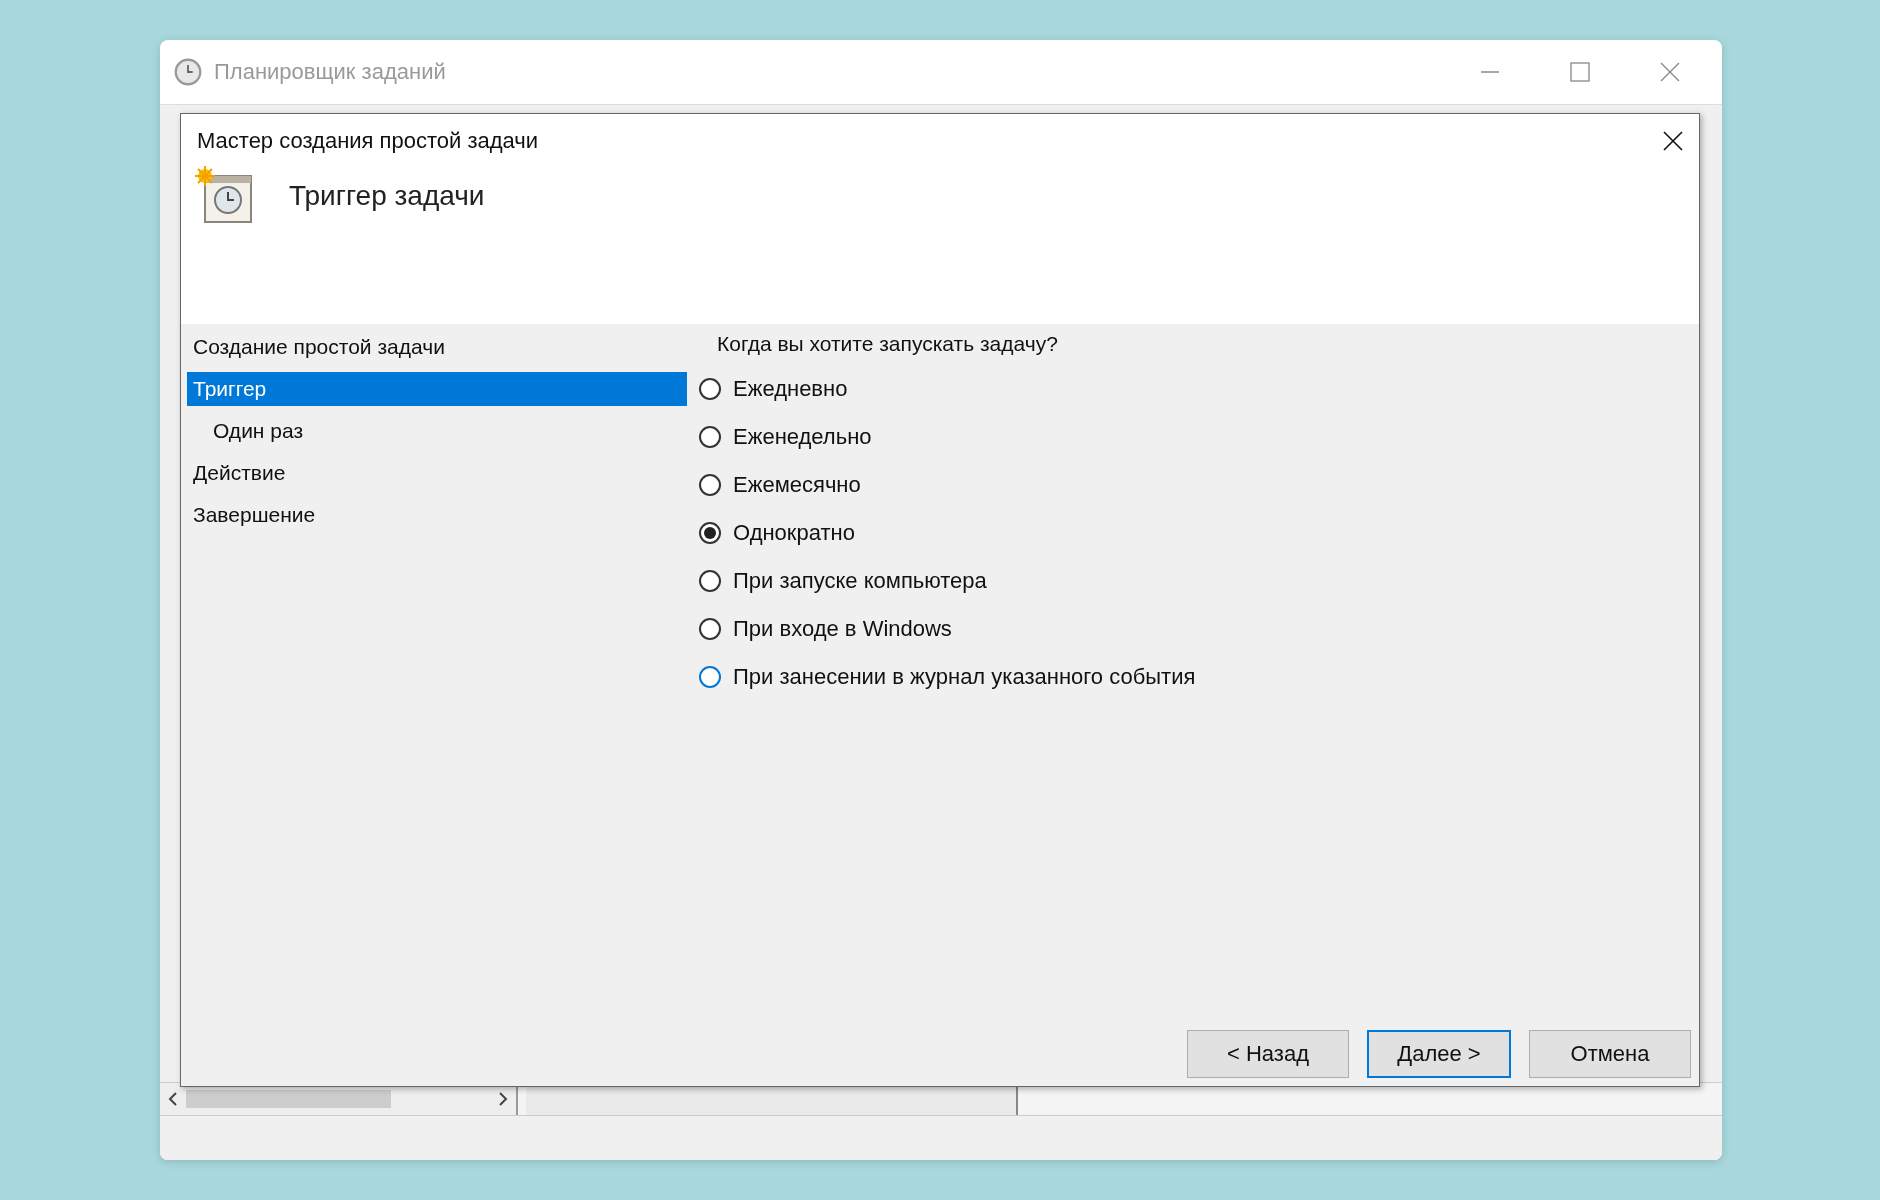 The image size is (1880, 1200). I want to click on radio-option: Еженедельно, so click(1199, 437).